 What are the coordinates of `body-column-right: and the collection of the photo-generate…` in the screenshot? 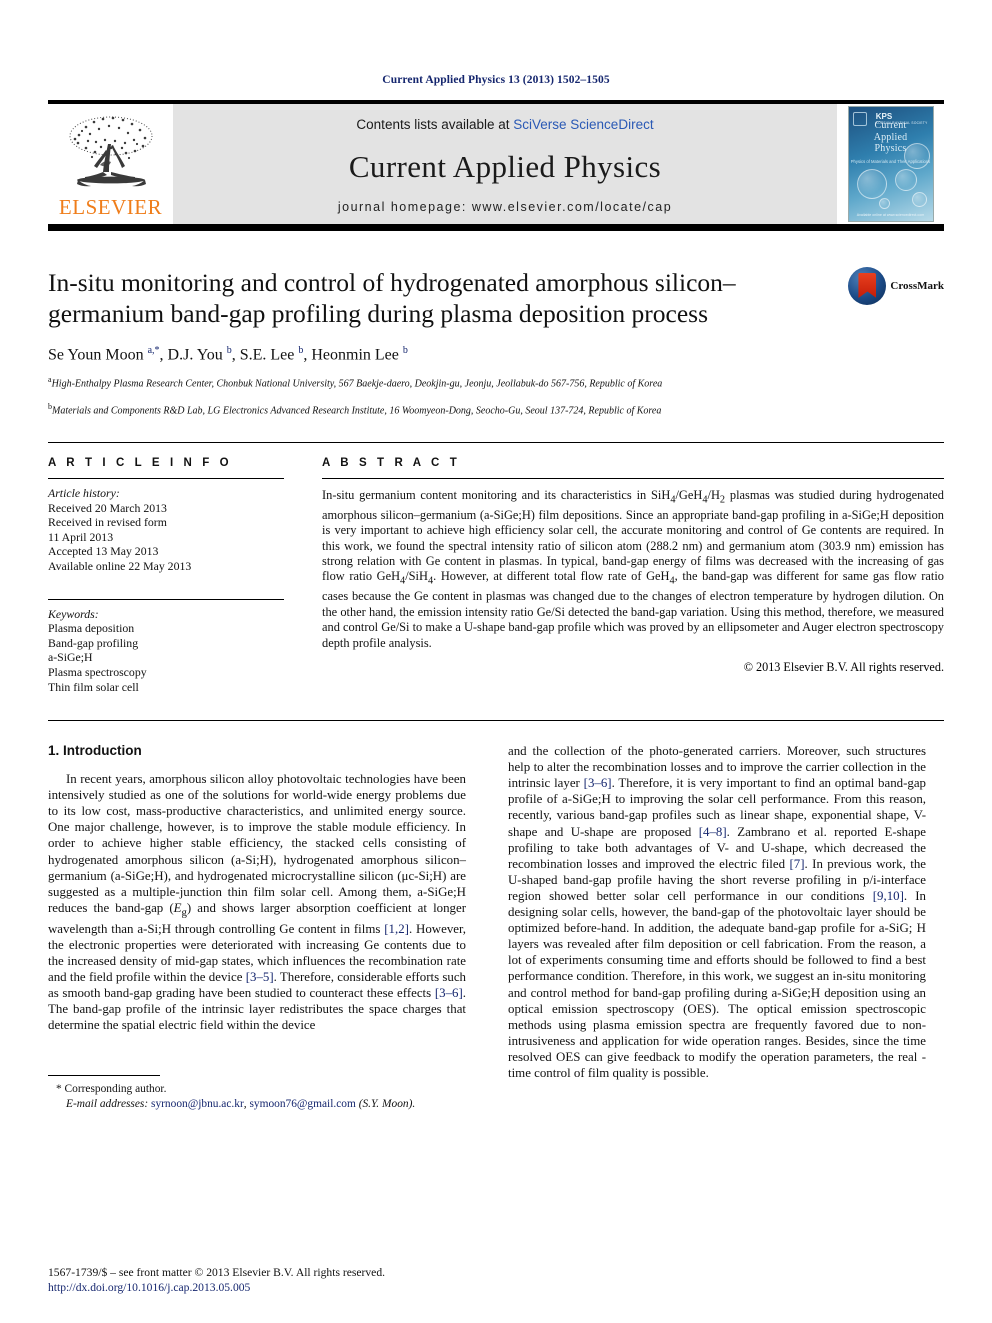 It's located at (717, 927).